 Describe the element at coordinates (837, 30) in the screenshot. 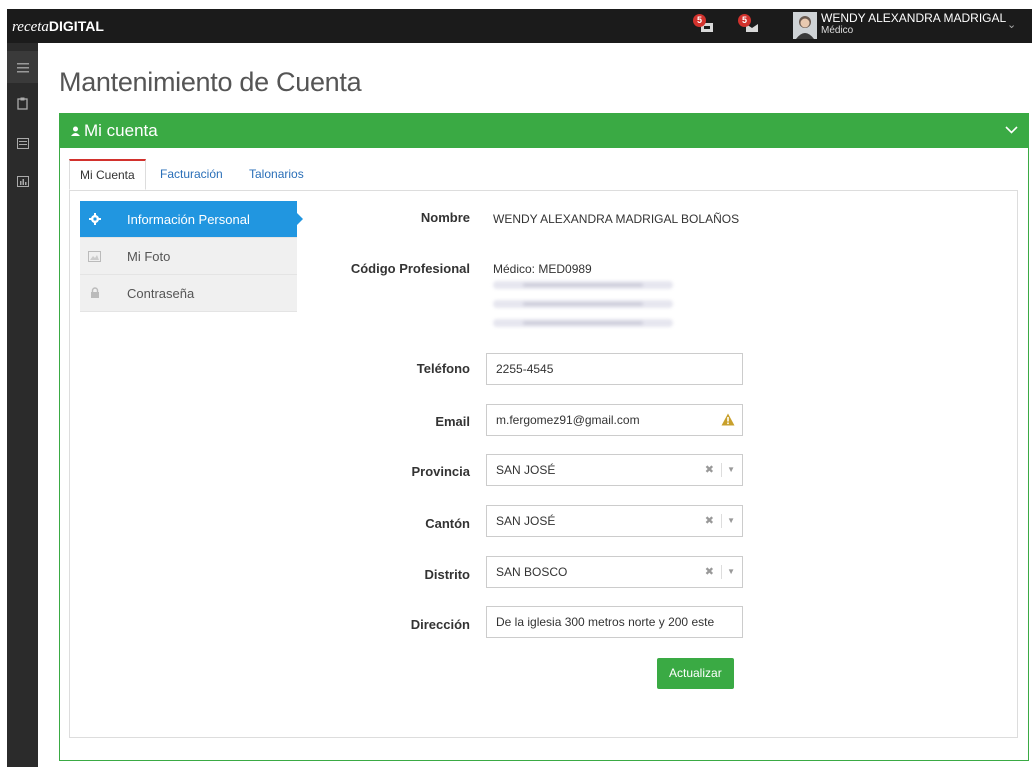

I see `user-role: Médico` at that location.